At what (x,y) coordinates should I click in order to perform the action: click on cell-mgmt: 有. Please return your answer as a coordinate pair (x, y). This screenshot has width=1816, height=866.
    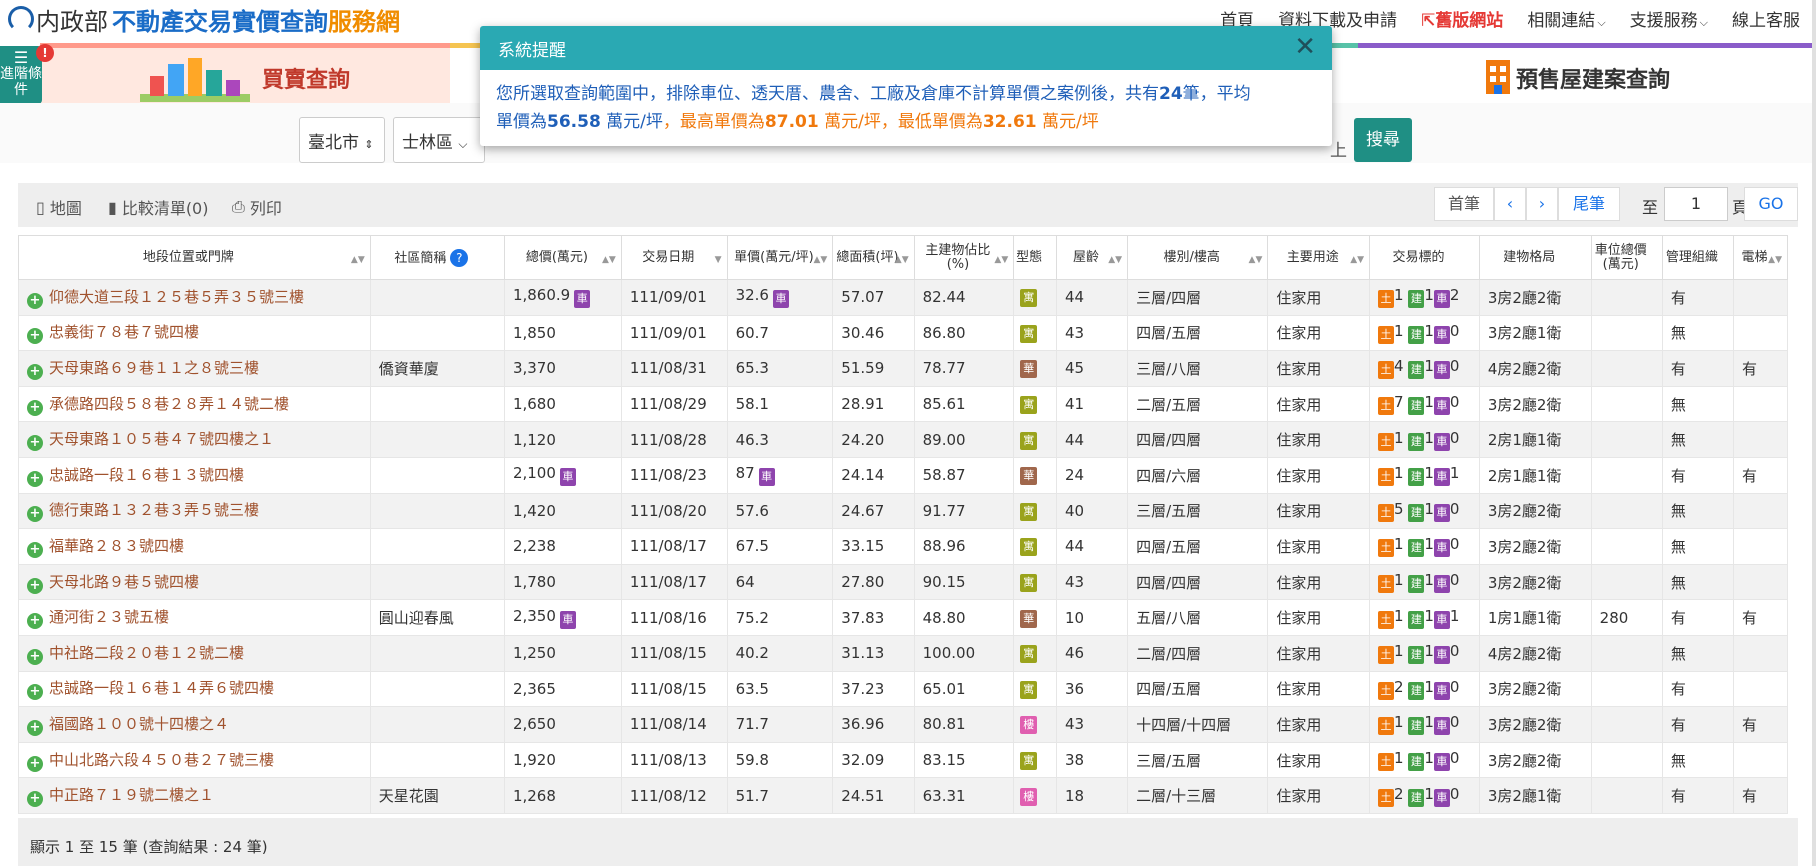
    Looking at the image, I should click on (1697, 475).